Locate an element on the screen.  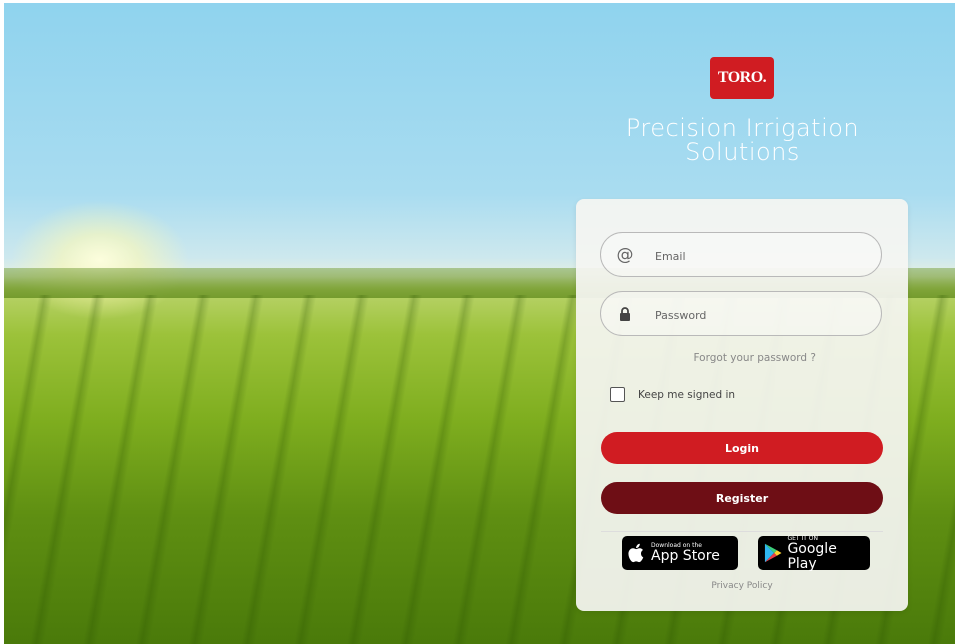
google-play-text: Google Play is located at coordinates (812, 556).